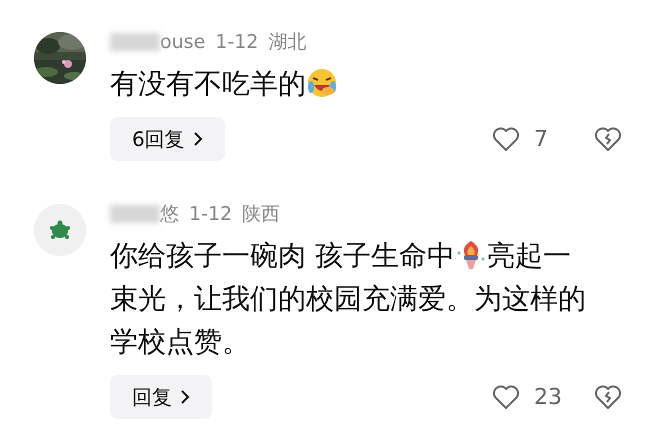 This screenshot has height=434, width=660. What do you see at coordinates (470, 255) in the screenshot?
I see `torch-emoji-icon` at bounding box center [470, 255].